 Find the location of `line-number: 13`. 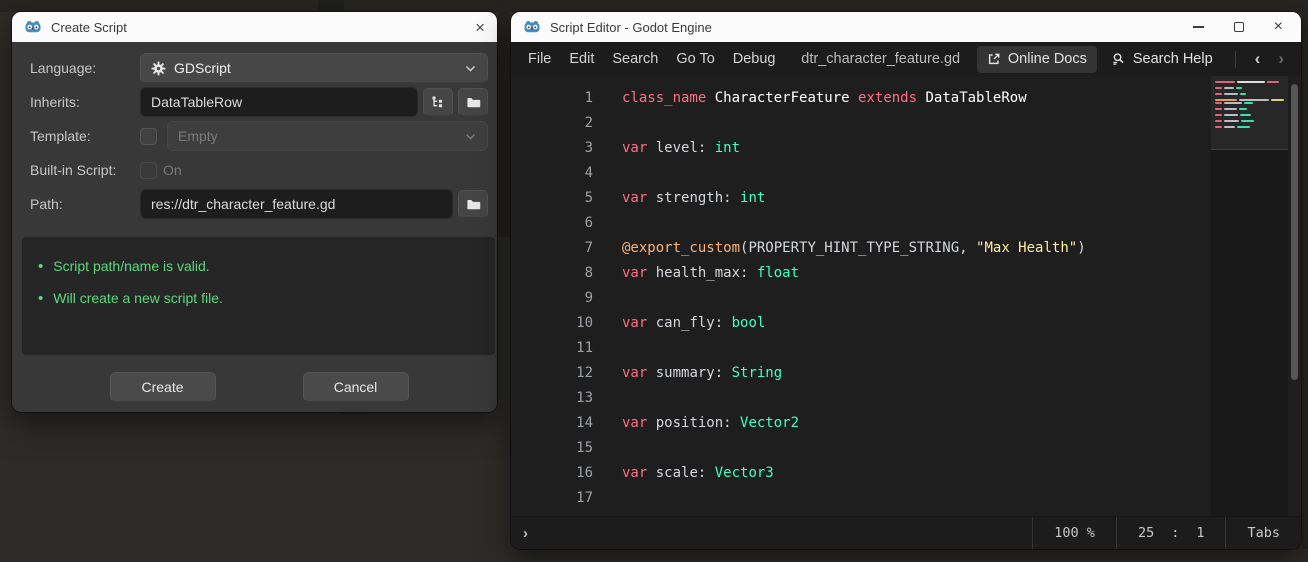

line-number: 13 is located at coordinates (584, 397).